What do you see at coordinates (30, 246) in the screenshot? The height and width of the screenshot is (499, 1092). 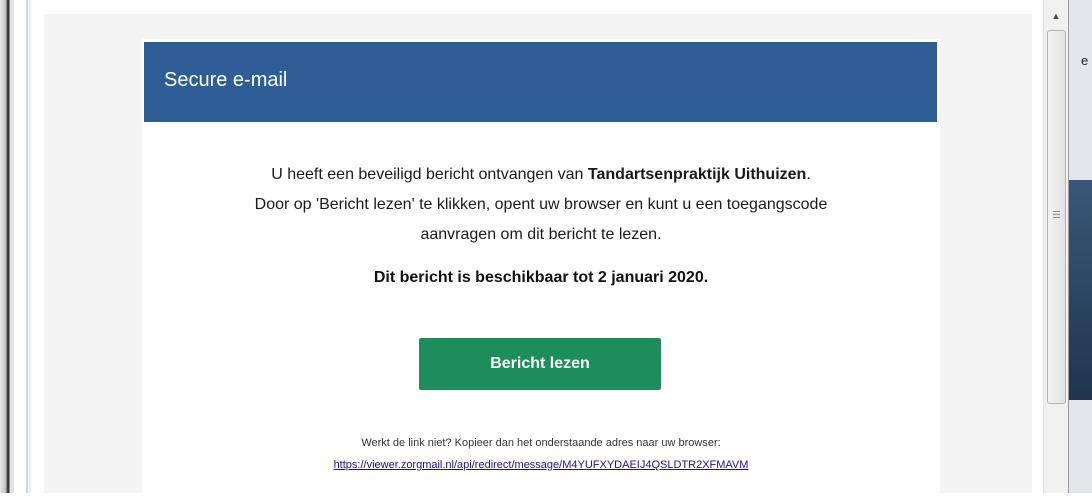 I see `window-border-left-inner` at bounding box center [30, 246].